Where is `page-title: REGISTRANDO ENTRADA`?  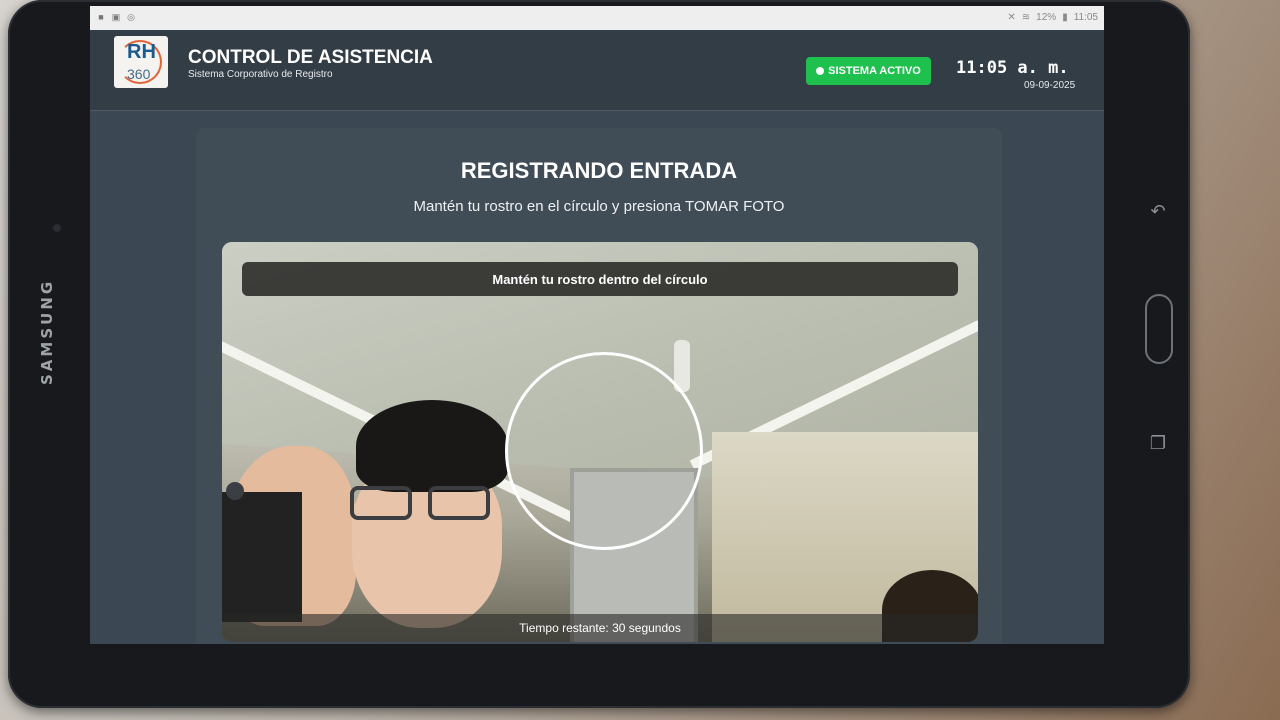 page-title: REGISTRANDO ENTRADA is located at coordinates (599, 170).